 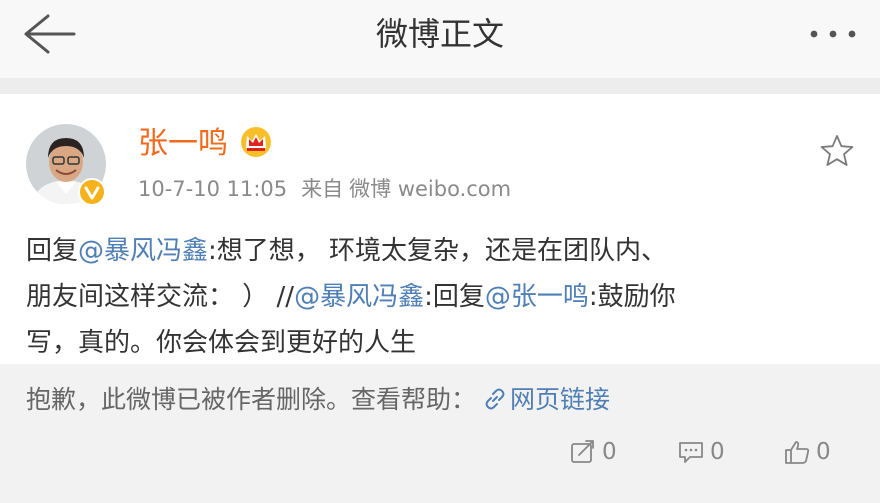 What do you see at coordinates (92, 192) in the screenshot?
I see `verified-badge-icon` at bounding box center [92, 192].